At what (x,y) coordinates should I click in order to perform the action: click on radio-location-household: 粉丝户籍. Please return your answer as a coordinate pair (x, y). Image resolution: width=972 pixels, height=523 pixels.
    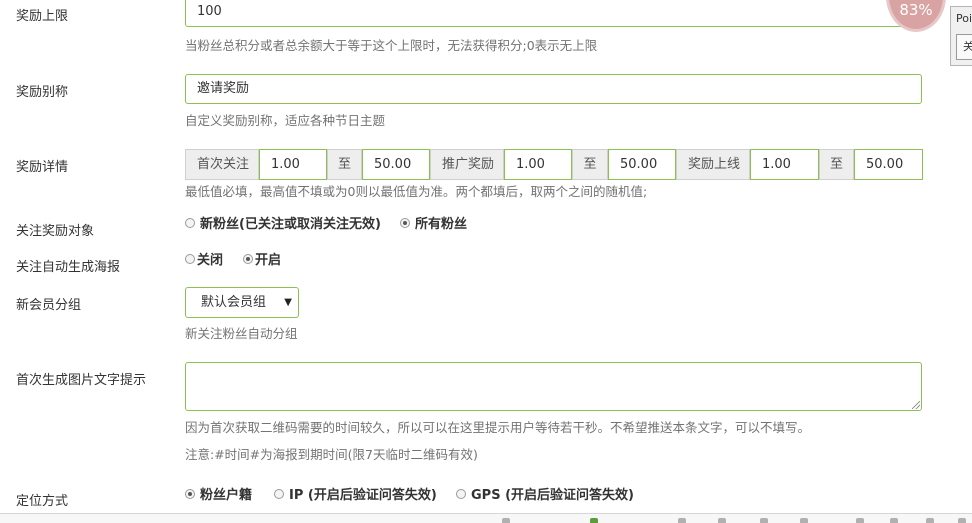
    Looking at the image, I should click on (218, 493).